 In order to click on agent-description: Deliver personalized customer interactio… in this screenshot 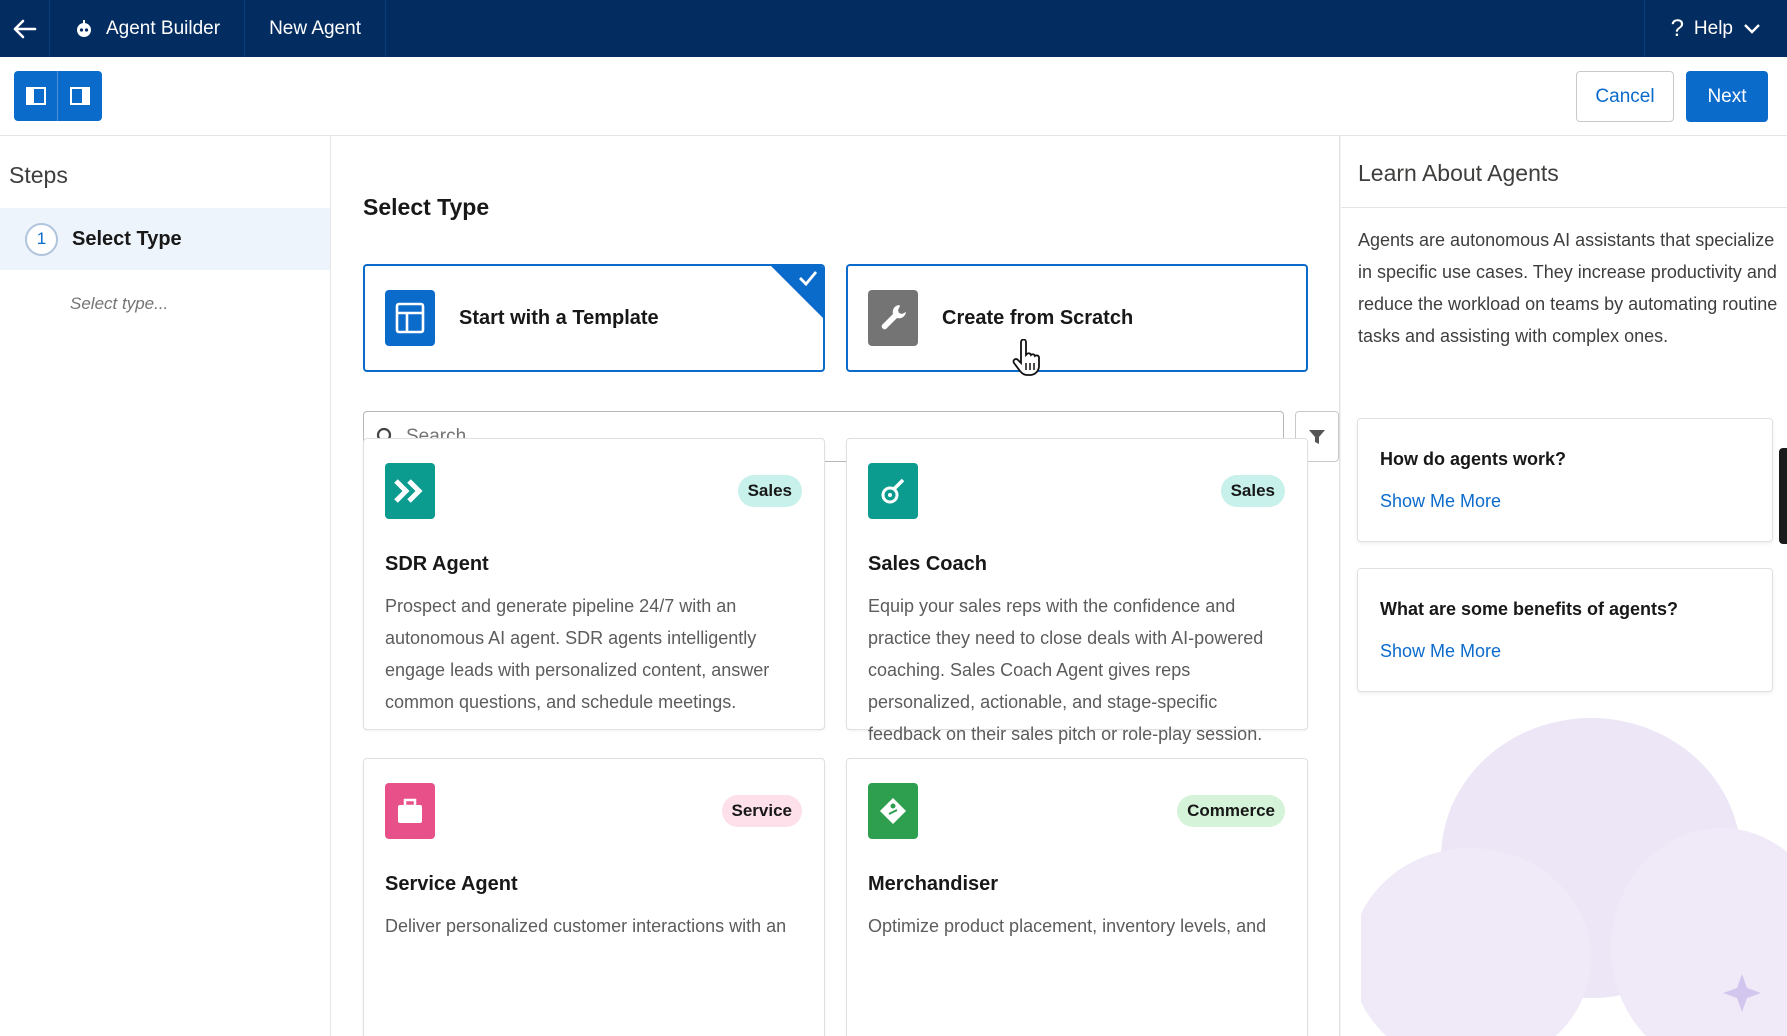, I will do `click(586, 926)`.